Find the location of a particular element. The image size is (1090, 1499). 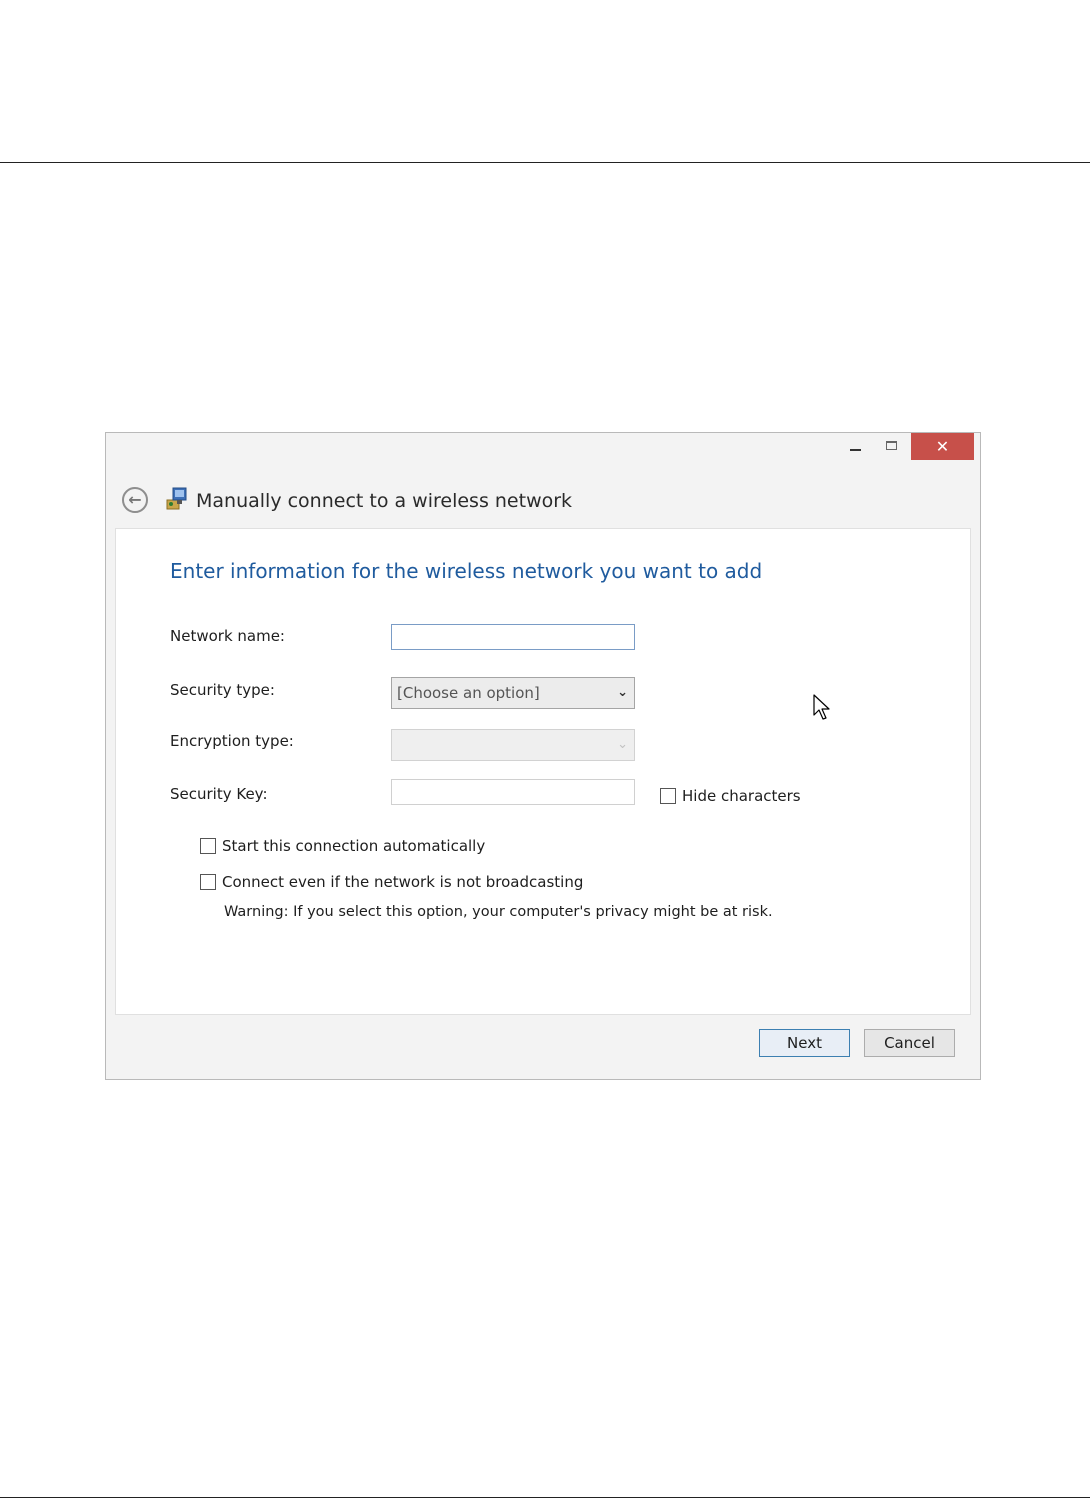

encryption-type-select: ⌄ is located at coordinates (513, 745).